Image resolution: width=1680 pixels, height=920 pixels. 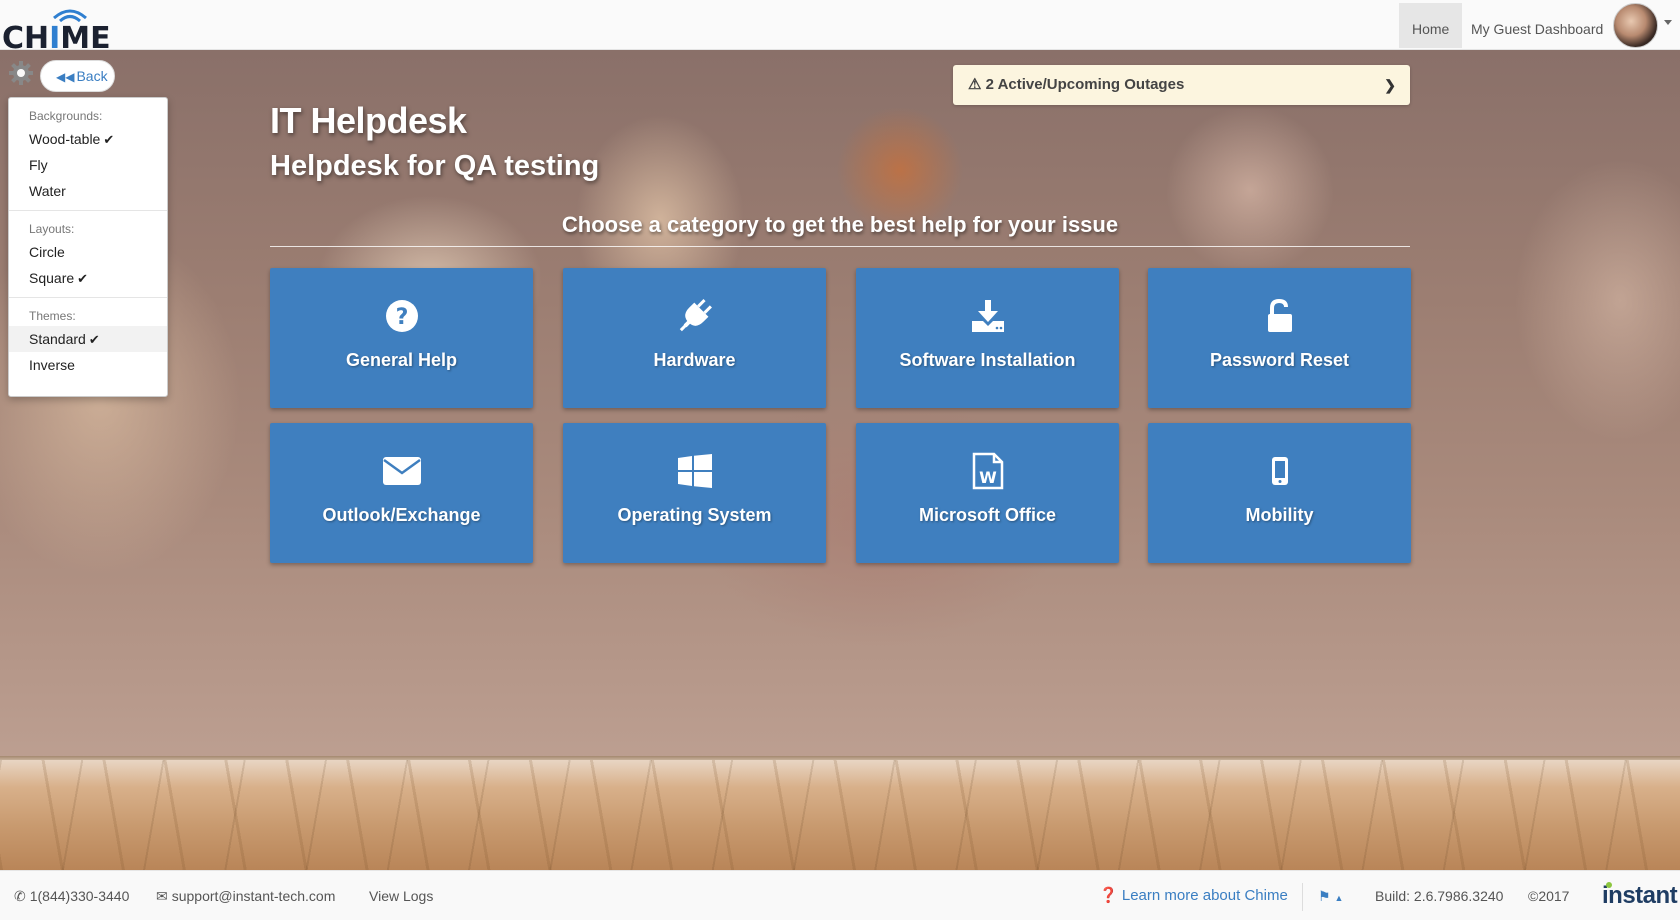 I want to click on caret-up-icon: ▲, so click(x=1339, y=898).